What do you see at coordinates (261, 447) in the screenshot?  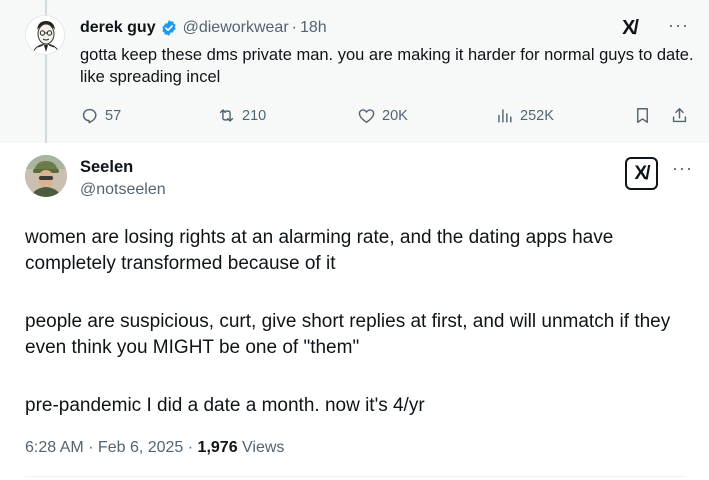 I see `views-label: Views` at bounding box center [261, 447].